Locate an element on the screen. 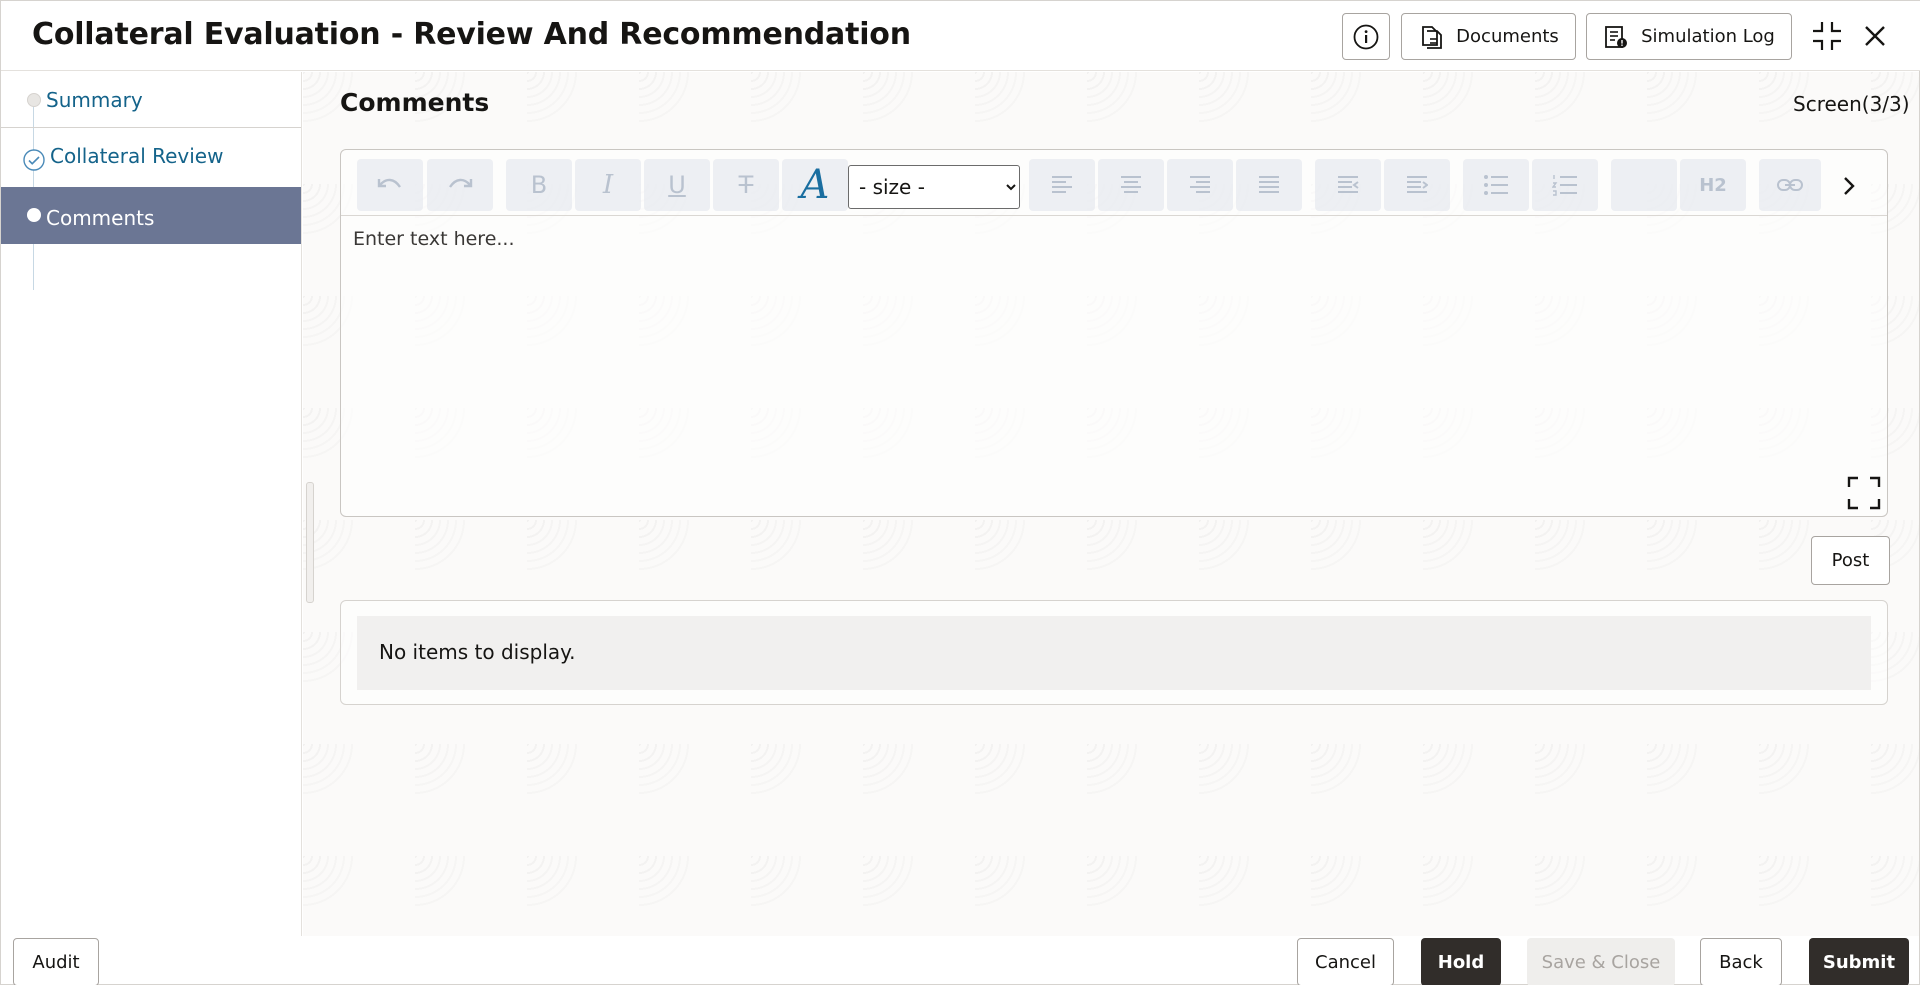  step-label: Comments is located at coordinates (100, 218).